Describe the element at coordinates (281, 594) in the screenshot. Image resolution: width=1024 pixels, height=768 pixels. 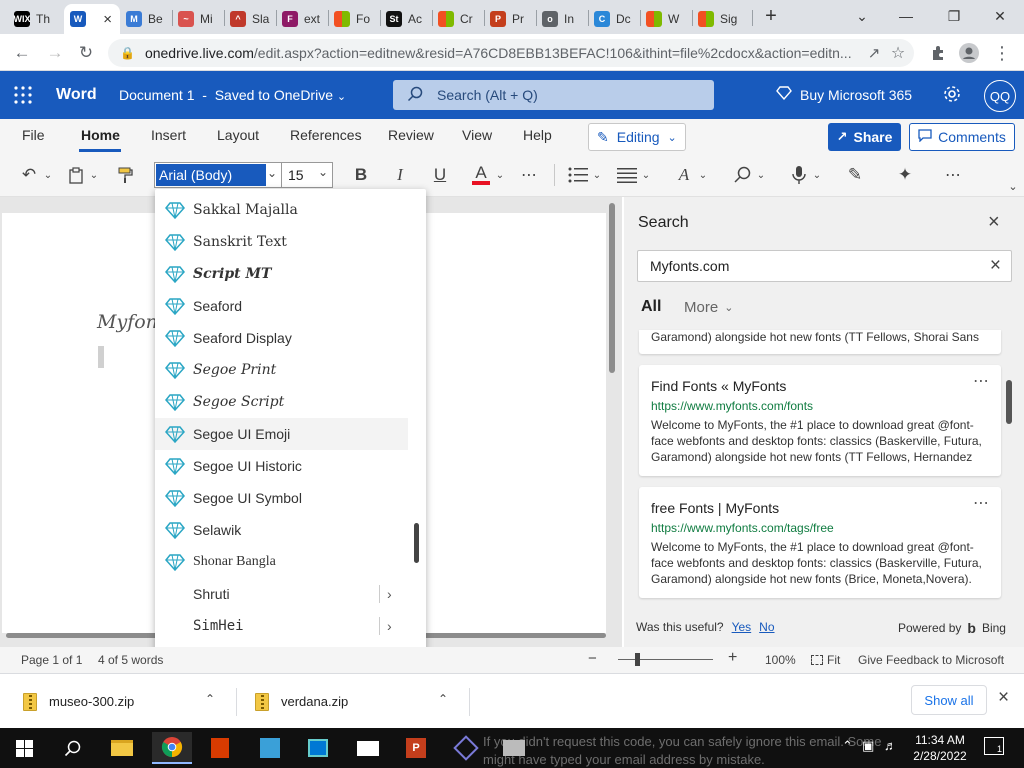
I see `font-list-item: Shruti ›` at that location.